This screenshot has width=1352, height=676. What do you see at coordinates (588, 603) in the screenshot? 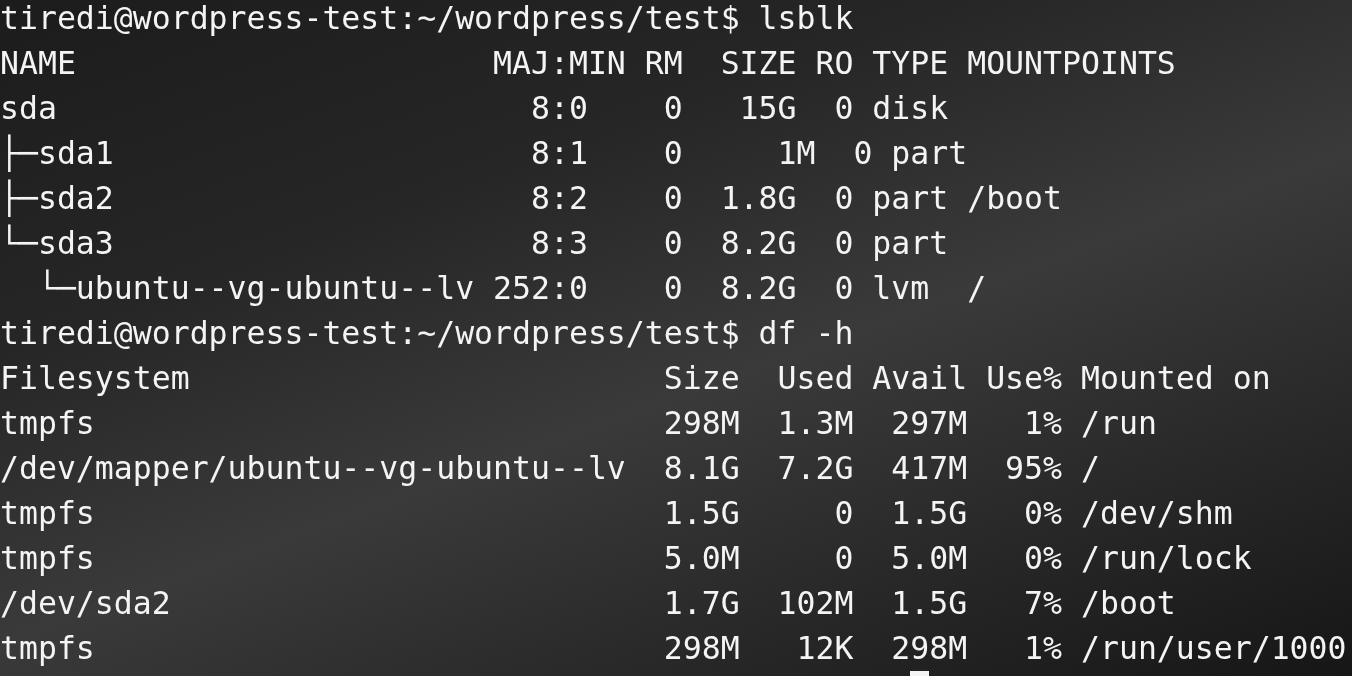
I see `output-line: /dev/sda2 1.7G 102M 1.5G 7% /boot` at bounding box center [588, 603].